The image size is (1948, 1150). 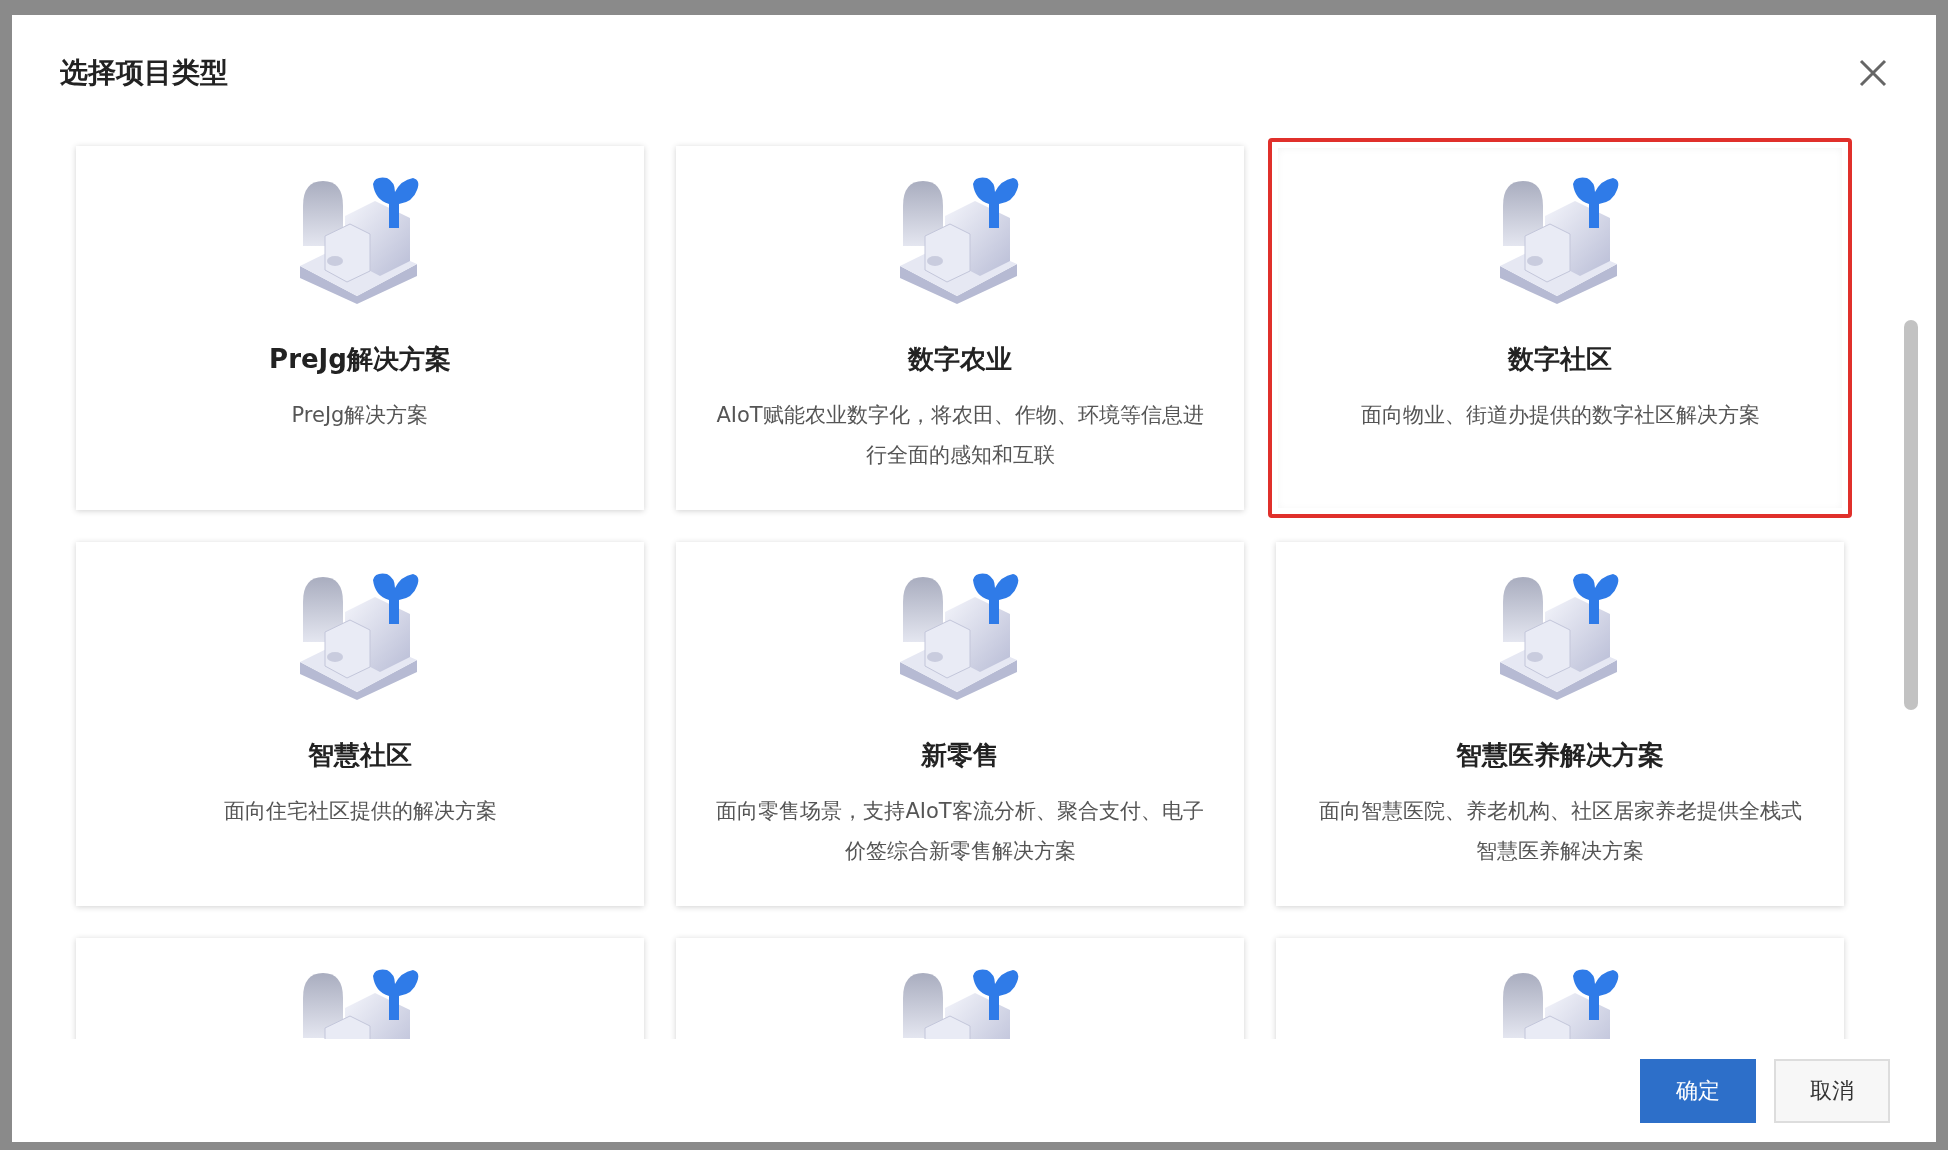 I want to click on card-title: PreJg解决方案, so click(x=360, y=359).